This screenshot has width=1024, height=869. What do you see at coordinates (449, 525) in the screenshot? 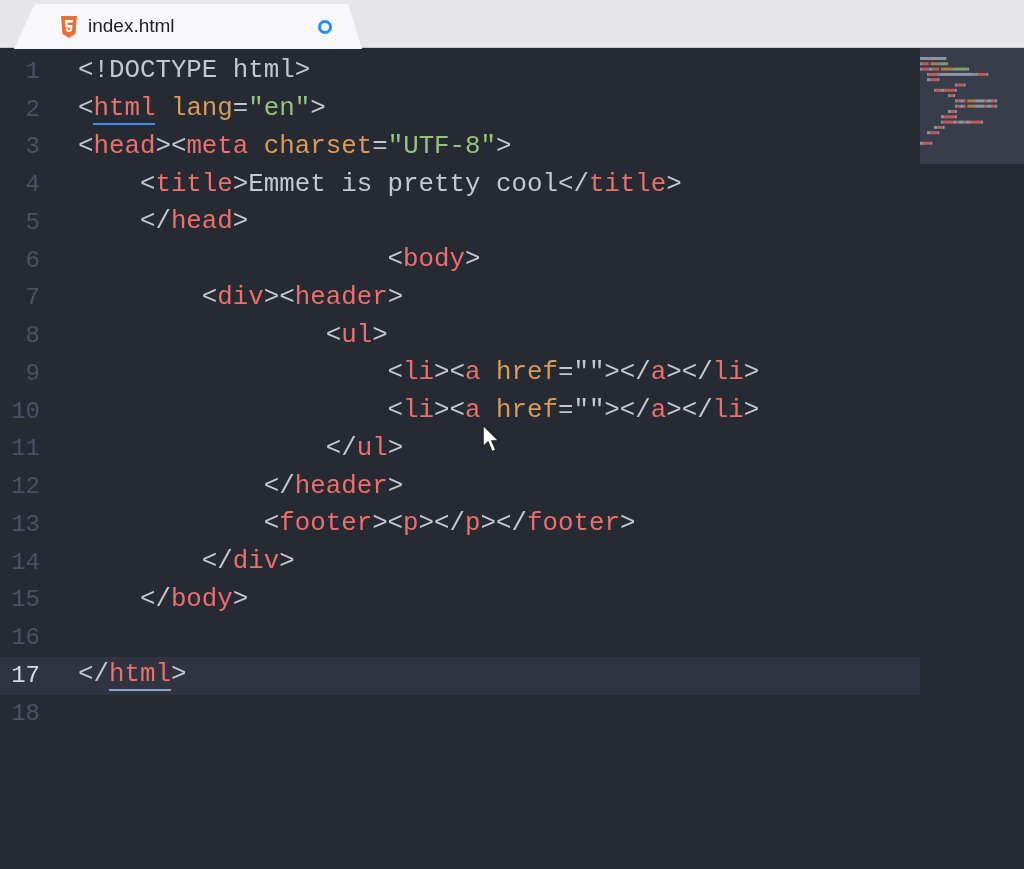
I see `code-line: <footer><p></p></footer>` at bounding box center [449, 525].